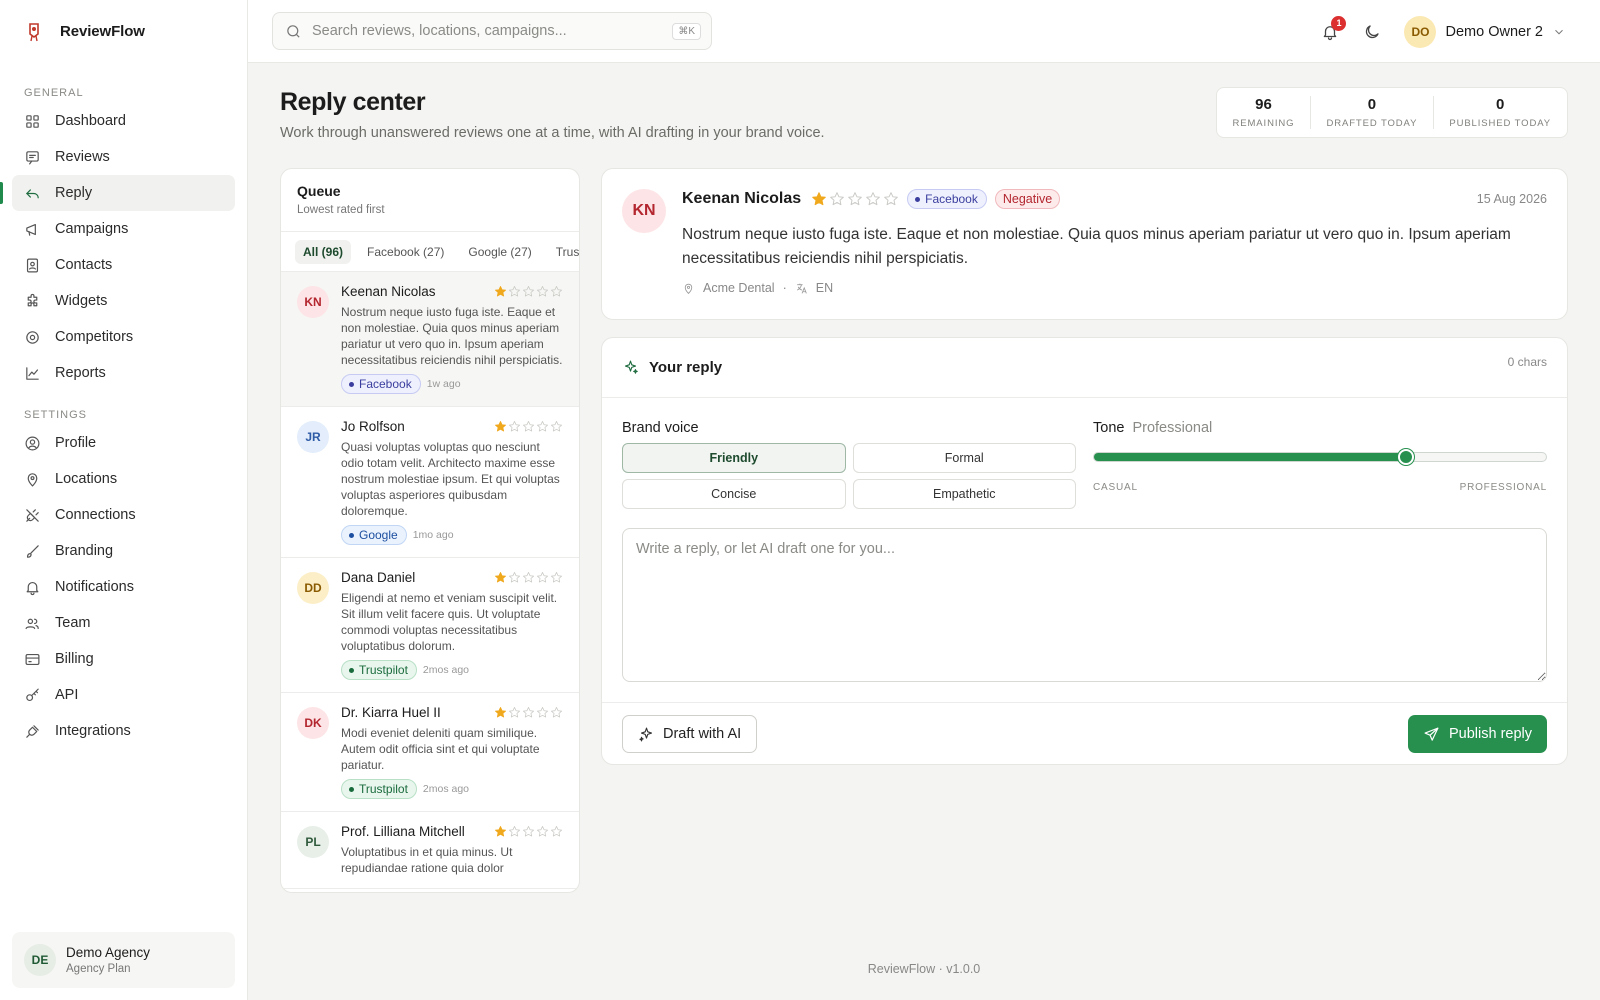 The image size is (1600, 1000). Describe the element at coordinates (123, 479) in the screenshot. I see `sidebar-item-locations: Locations` at that location.